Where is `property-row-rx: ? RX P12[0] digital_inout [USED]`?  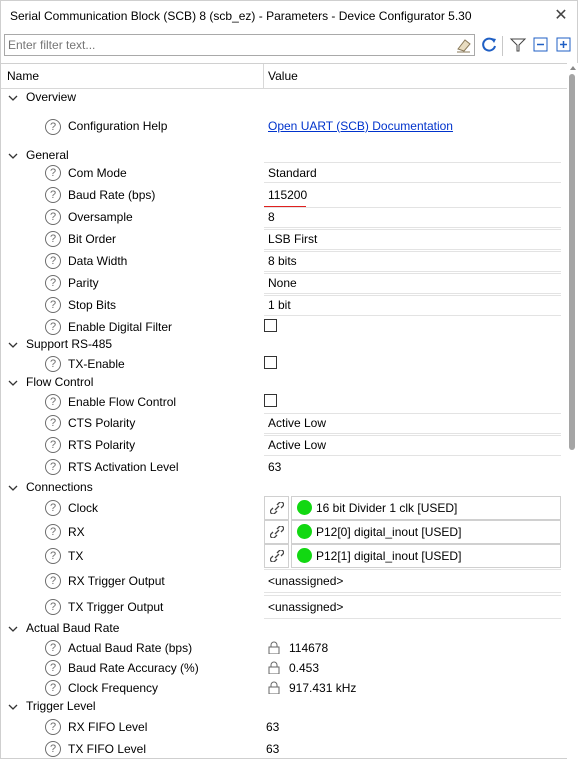
property-row-rx: ? RX P12[0] digital_inout [USED] is located at coordinates (284, 532).